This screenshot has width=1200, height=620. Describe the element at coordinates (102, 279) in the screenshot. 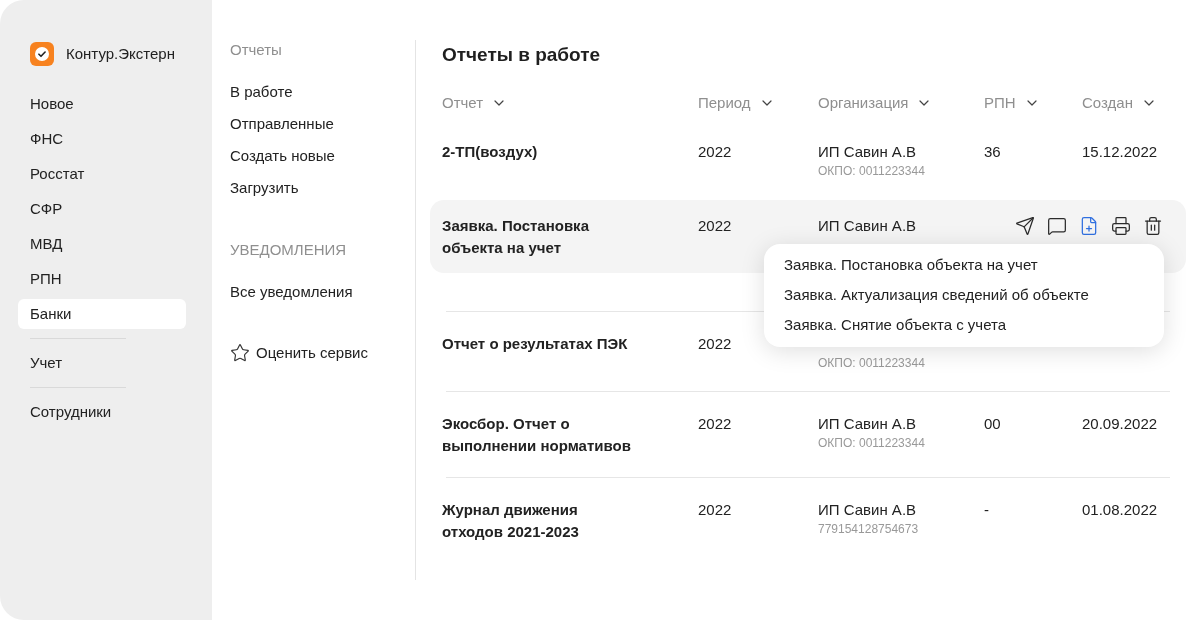

I see `nav-item: РПН` at that location.